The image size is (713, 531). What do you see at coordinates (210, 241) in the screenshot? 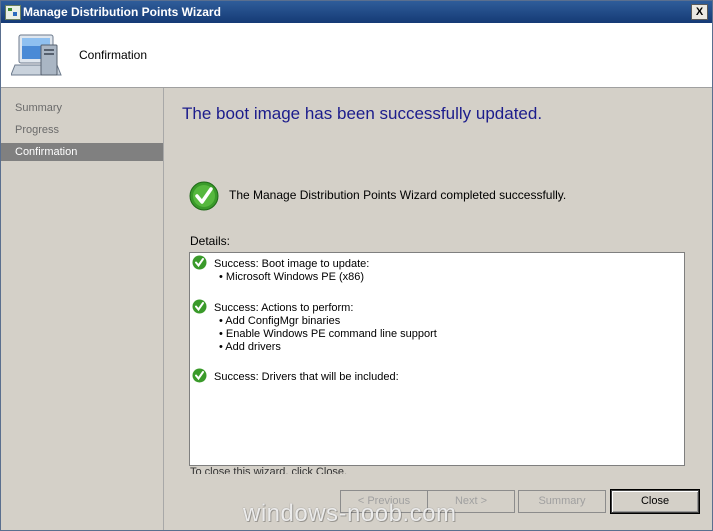
I see `details-label: Details:` at bounding box center [210, 241].